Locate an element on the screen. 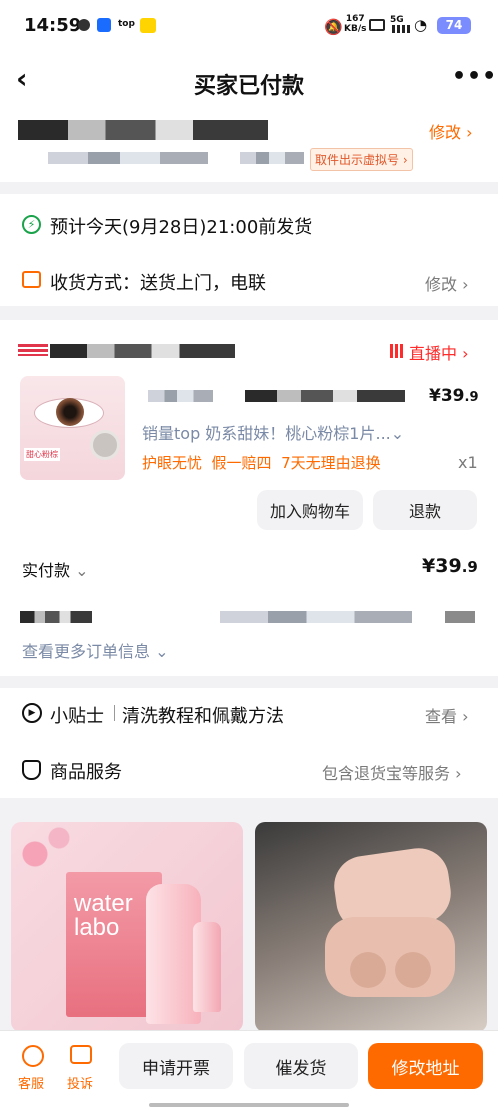 The height and width of the screenshot is (1108, 498). app-icon-yellow is located at coordinates (148, 25).